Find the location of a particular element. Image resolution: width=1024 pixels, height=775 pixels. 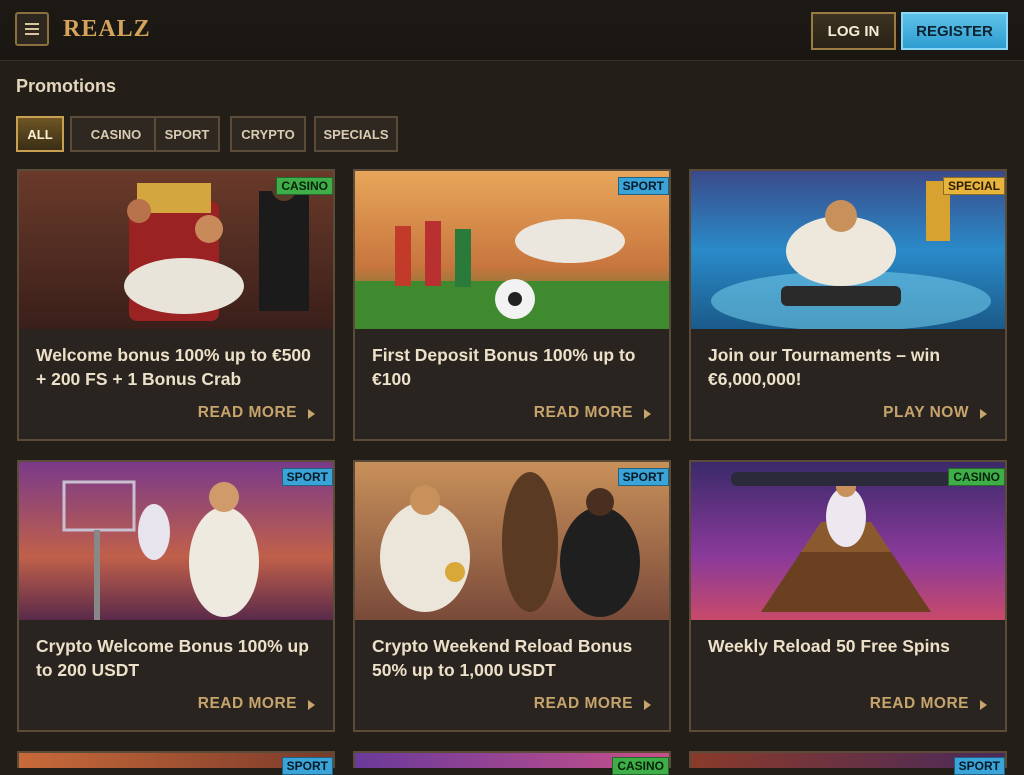

promo-title: Crypto Welcome Bonus 100% up to 200 USDT is located at coordinates (172, 658).